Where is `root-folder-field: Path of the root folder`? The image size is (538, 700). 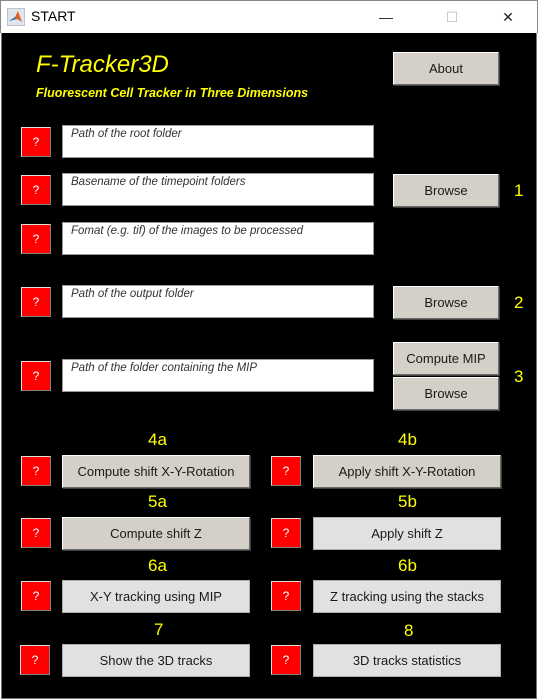 root-folder-field: Path of the root folder is located at coordinates (218, 141).